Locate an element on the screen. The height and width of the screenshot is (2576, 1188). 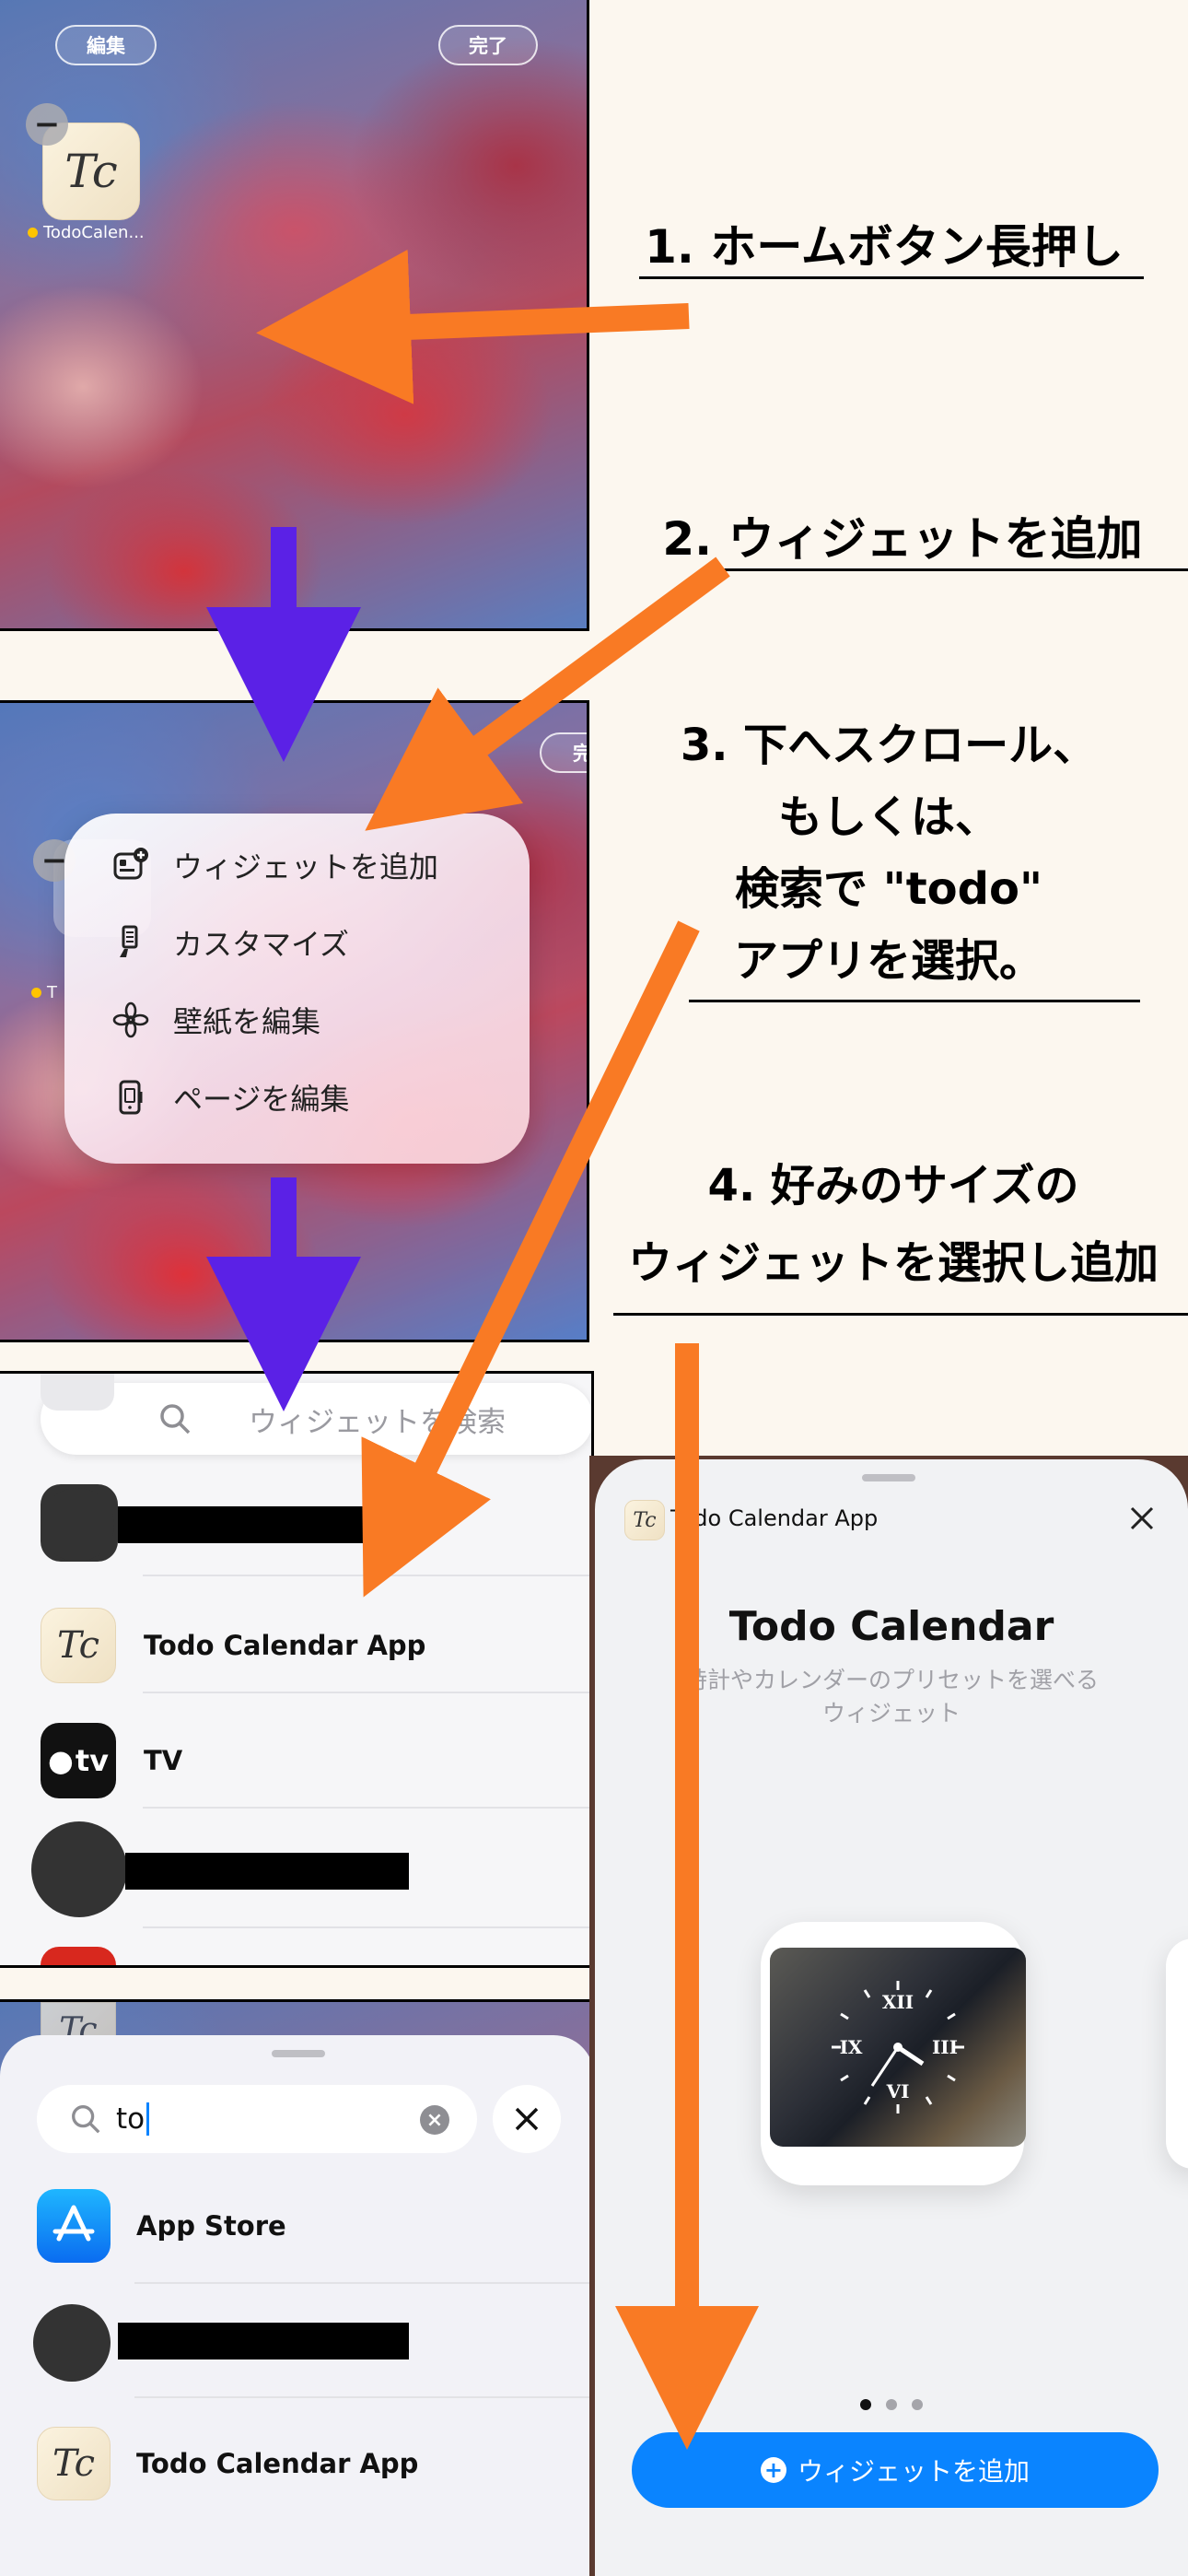
widget-add-icon is located at coordinates (131, 865).